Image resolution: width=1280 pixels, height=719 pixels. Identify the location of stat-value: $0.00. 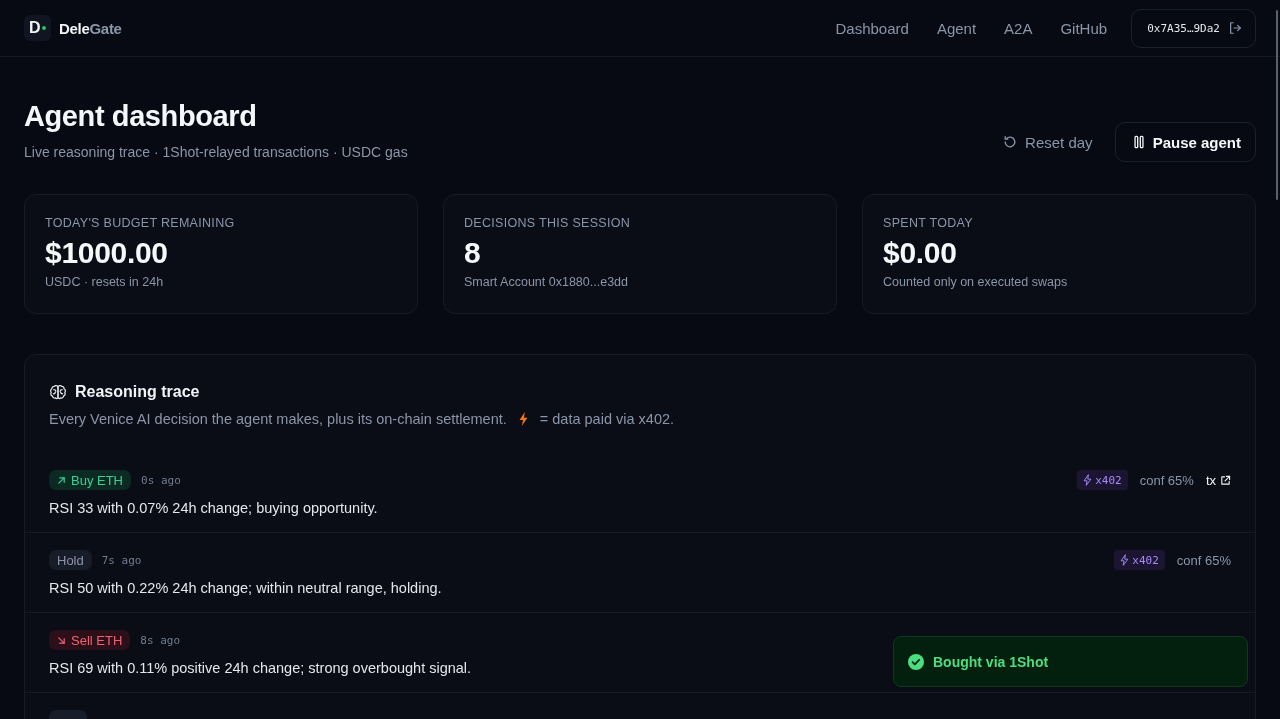
(920, 253).